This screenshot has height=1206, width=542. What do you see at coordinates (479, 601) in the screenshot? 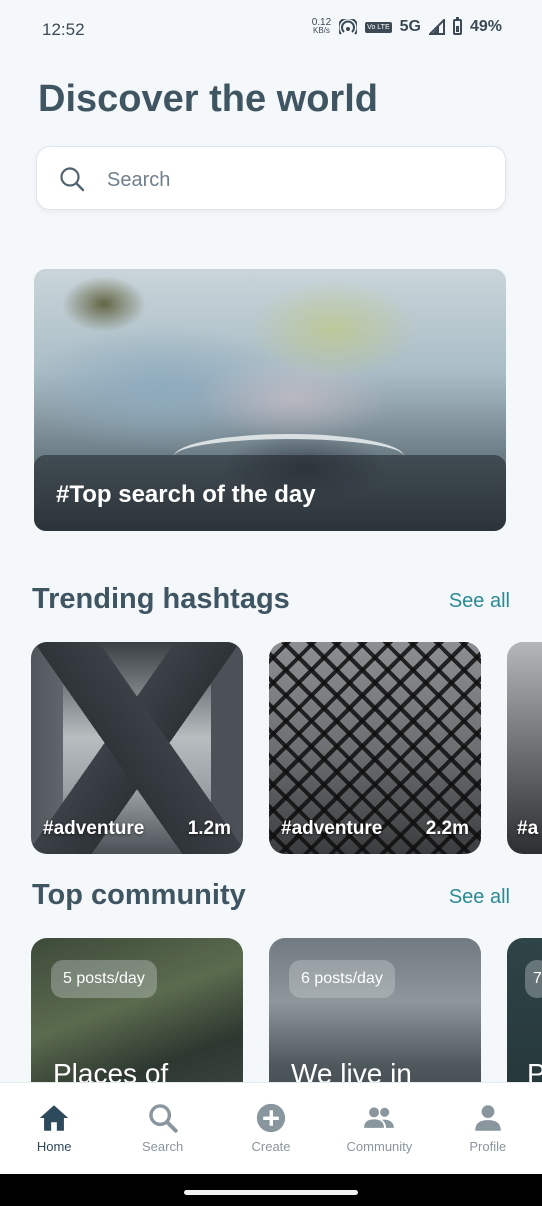
I see `trending-see-all-link: See all` at bounding box center [479, 601].